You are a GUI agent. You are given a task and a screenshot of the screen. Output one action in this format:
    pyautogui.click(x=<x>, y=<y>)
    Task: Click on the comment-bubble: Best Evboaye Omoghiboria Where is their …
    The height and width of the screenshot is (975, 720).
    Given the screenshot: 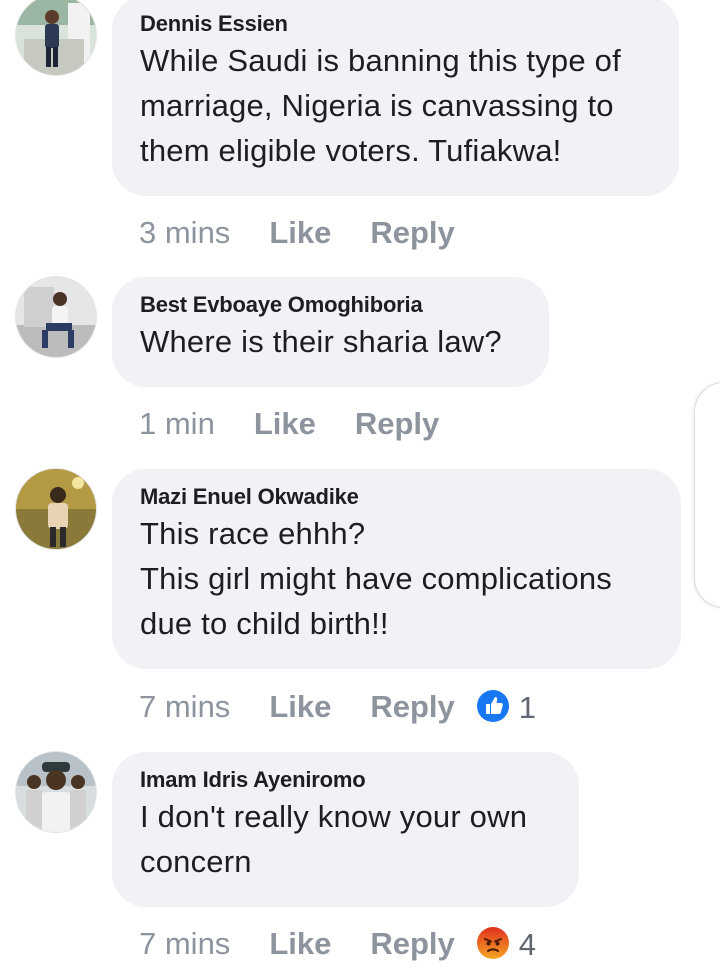 What is the action you would take?
    pyautogui.click(x=330, y=332)
    